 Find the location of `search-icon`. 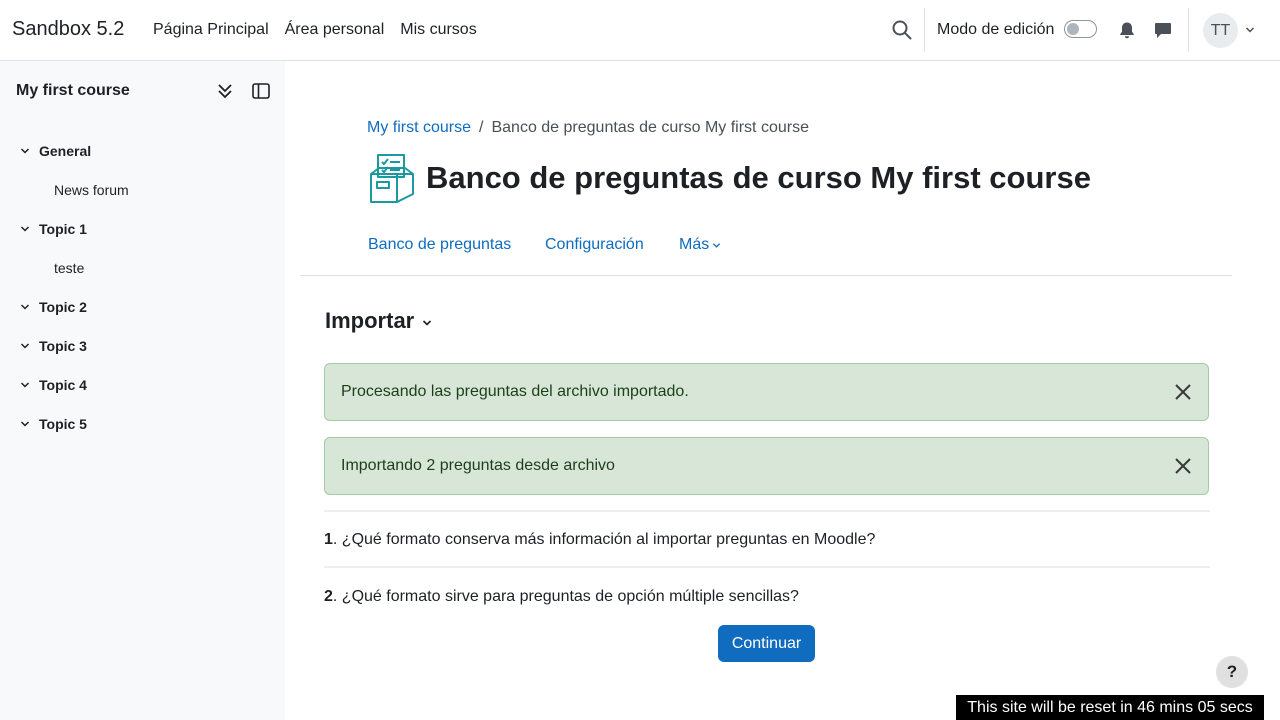

search-icon is located at coordinates (902, 30).